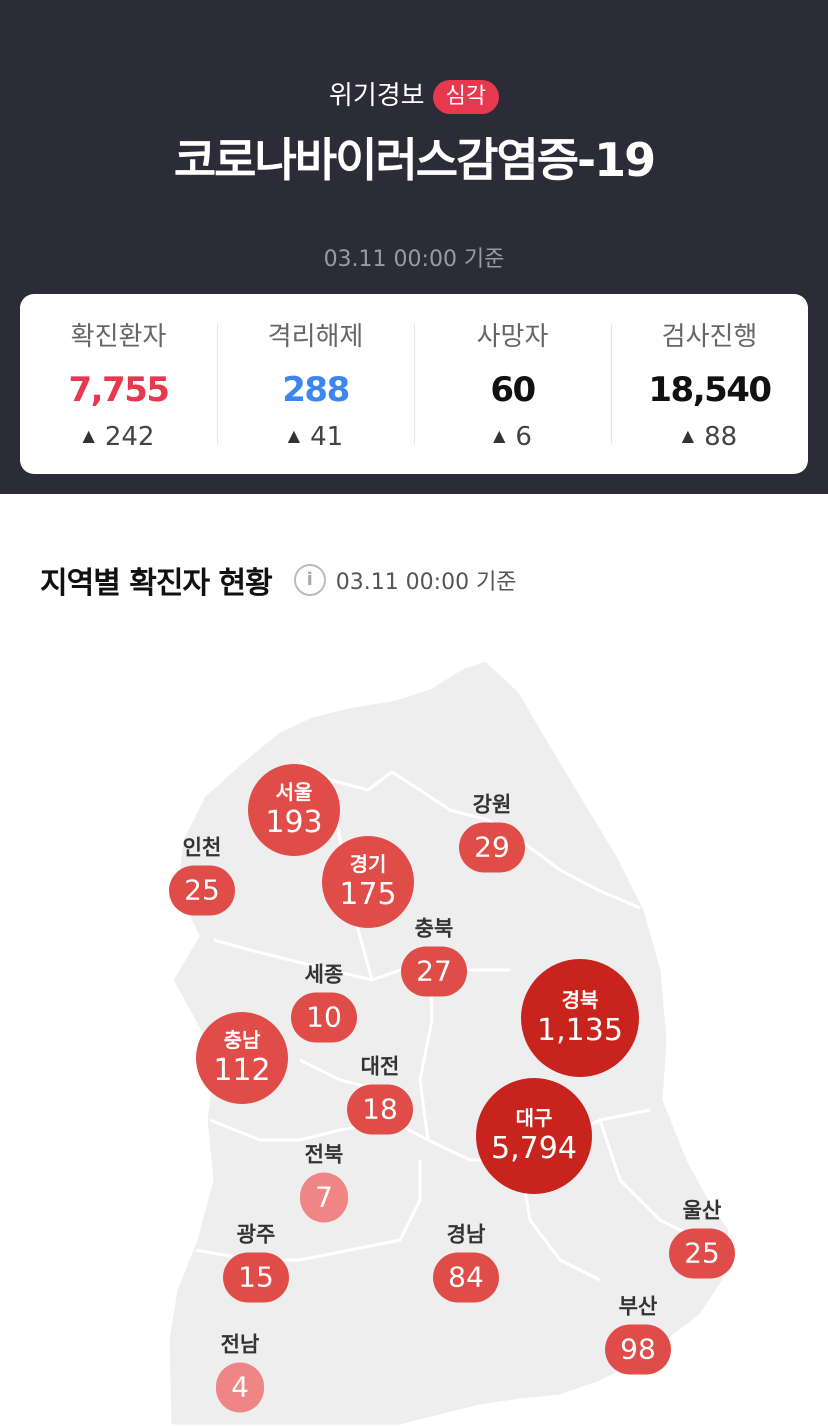 This screenshot has height=1426, width=828. I want to click on region-name: 대구, so click(534, 1118).